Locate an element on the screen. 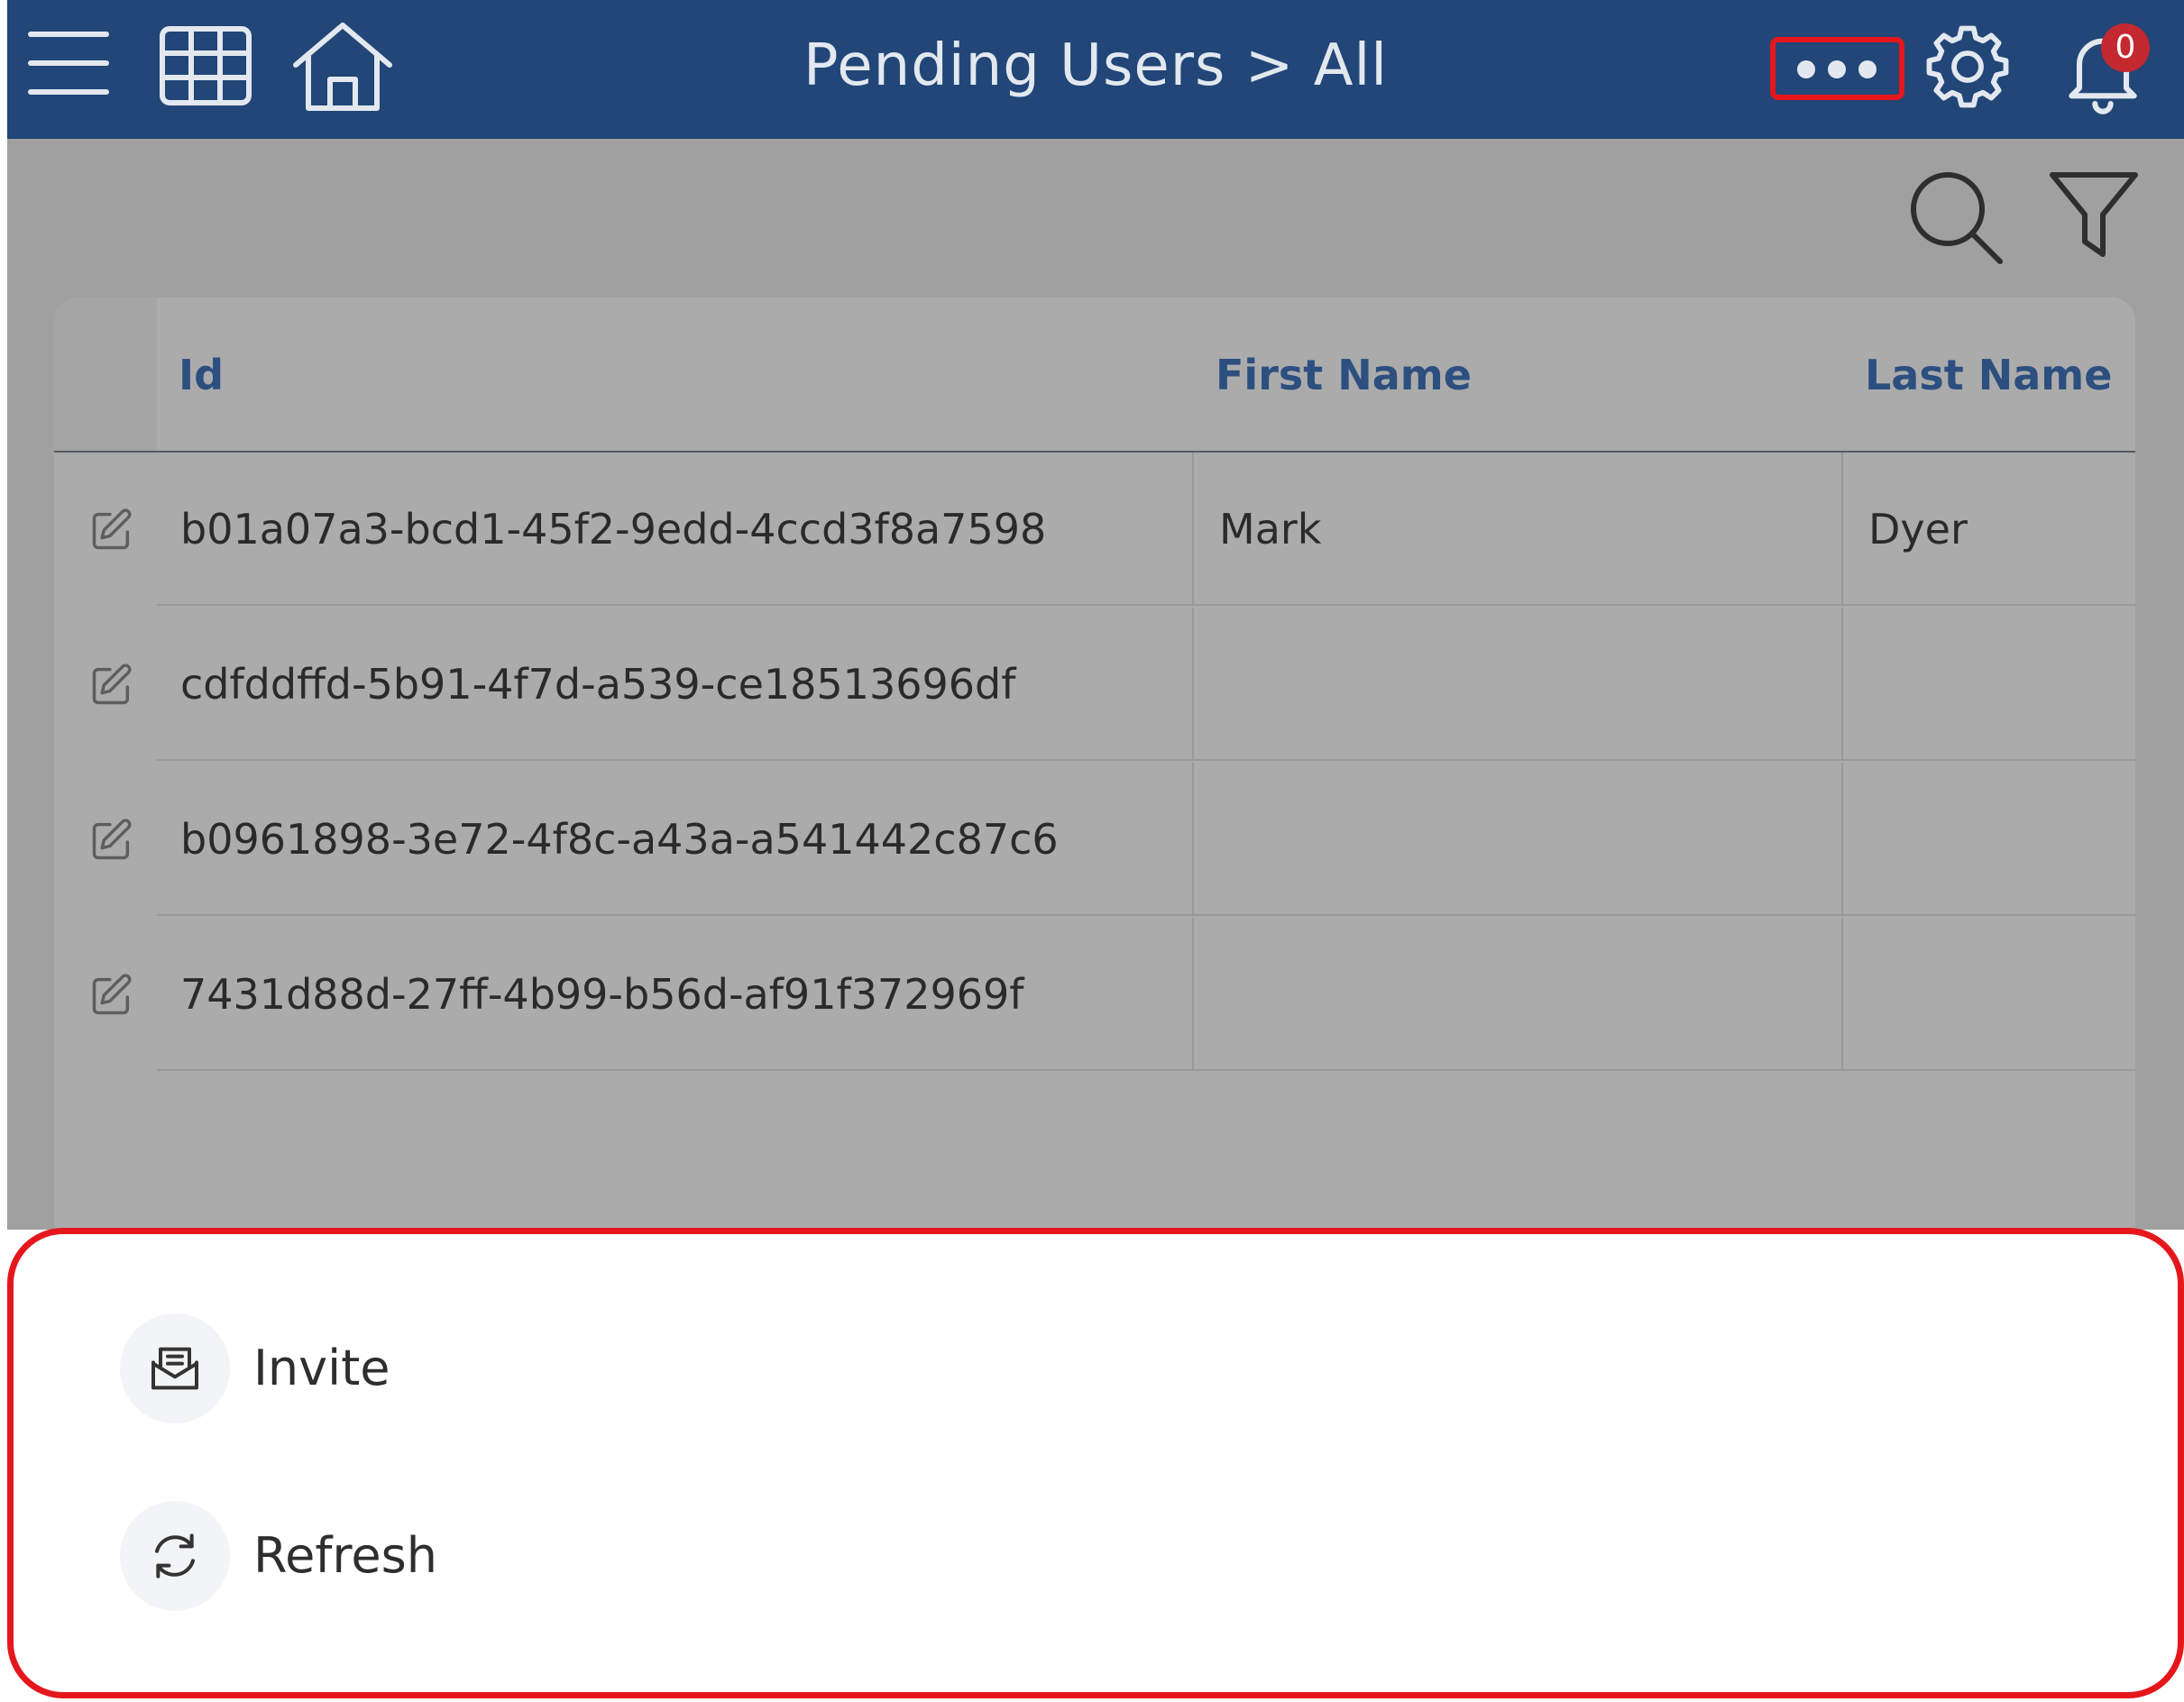 Image resolution: width=2184 pixels, height=1702 pixels. cell-id: b01a07a3-bcd1-45f2-9edd-4ccd3f8a7598 is located at coordinates (676, 530).